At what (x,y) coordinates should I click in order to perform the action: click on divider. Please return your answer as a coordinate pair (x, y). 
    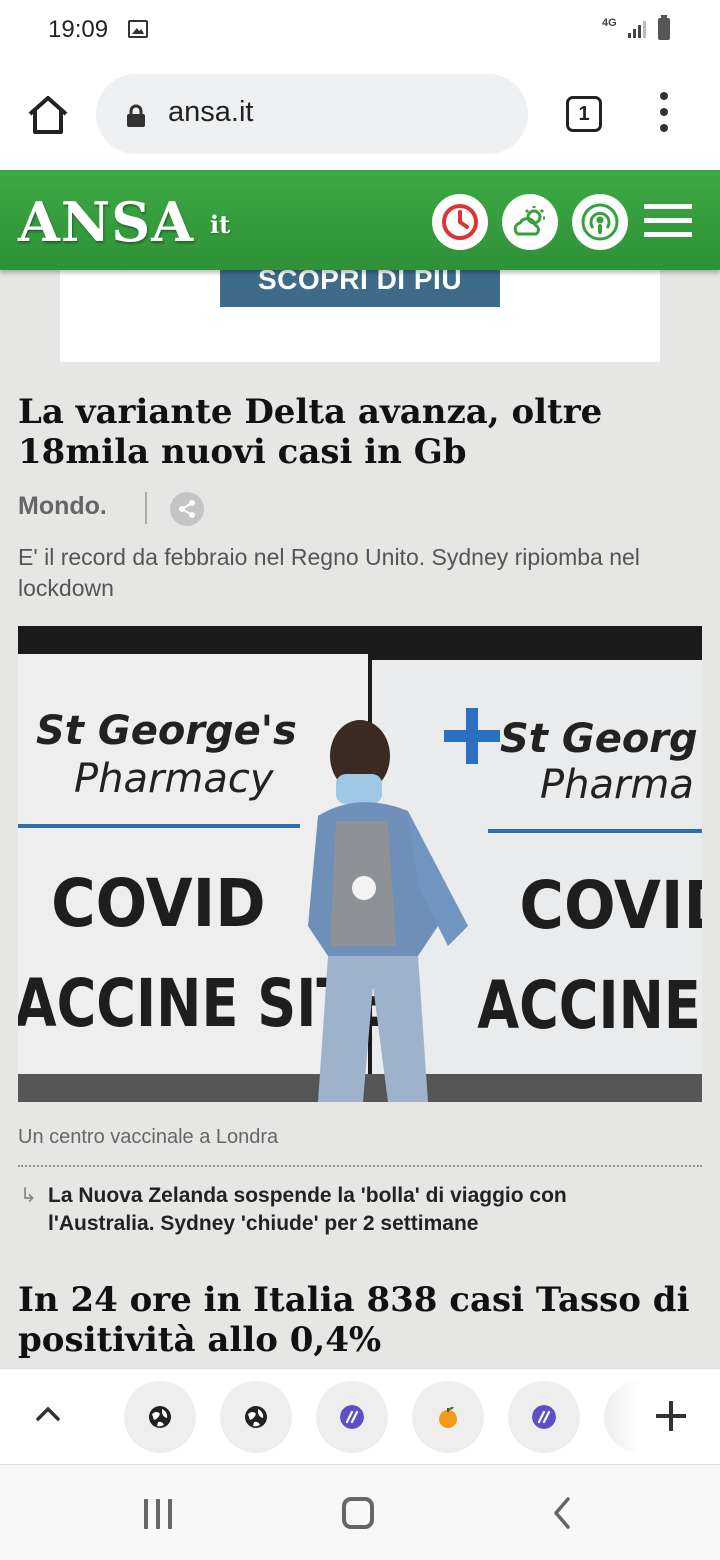
    Looking at the image, I should click on (146, 508).